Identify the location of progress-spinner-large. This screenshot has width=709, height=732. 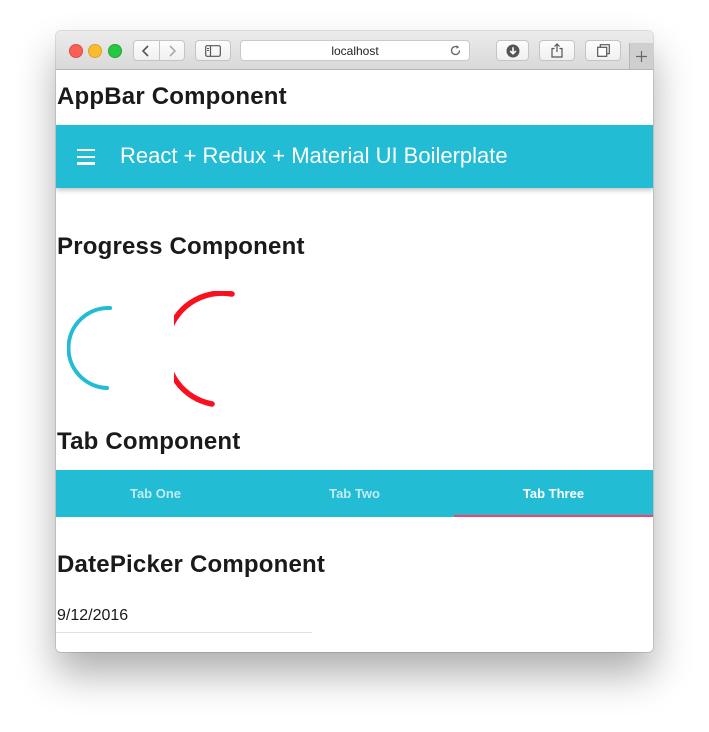
(204, 349).